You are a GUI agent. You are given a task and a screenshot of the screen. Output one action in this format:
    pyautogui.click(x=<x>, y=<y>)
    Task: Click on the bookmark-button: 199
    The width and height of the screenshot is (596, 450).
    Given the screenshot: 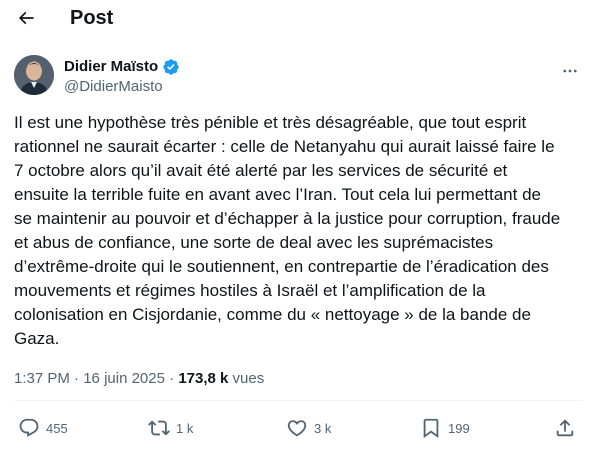 What is the action you would take?
    pyautogui.click(x=445, y=428)
    